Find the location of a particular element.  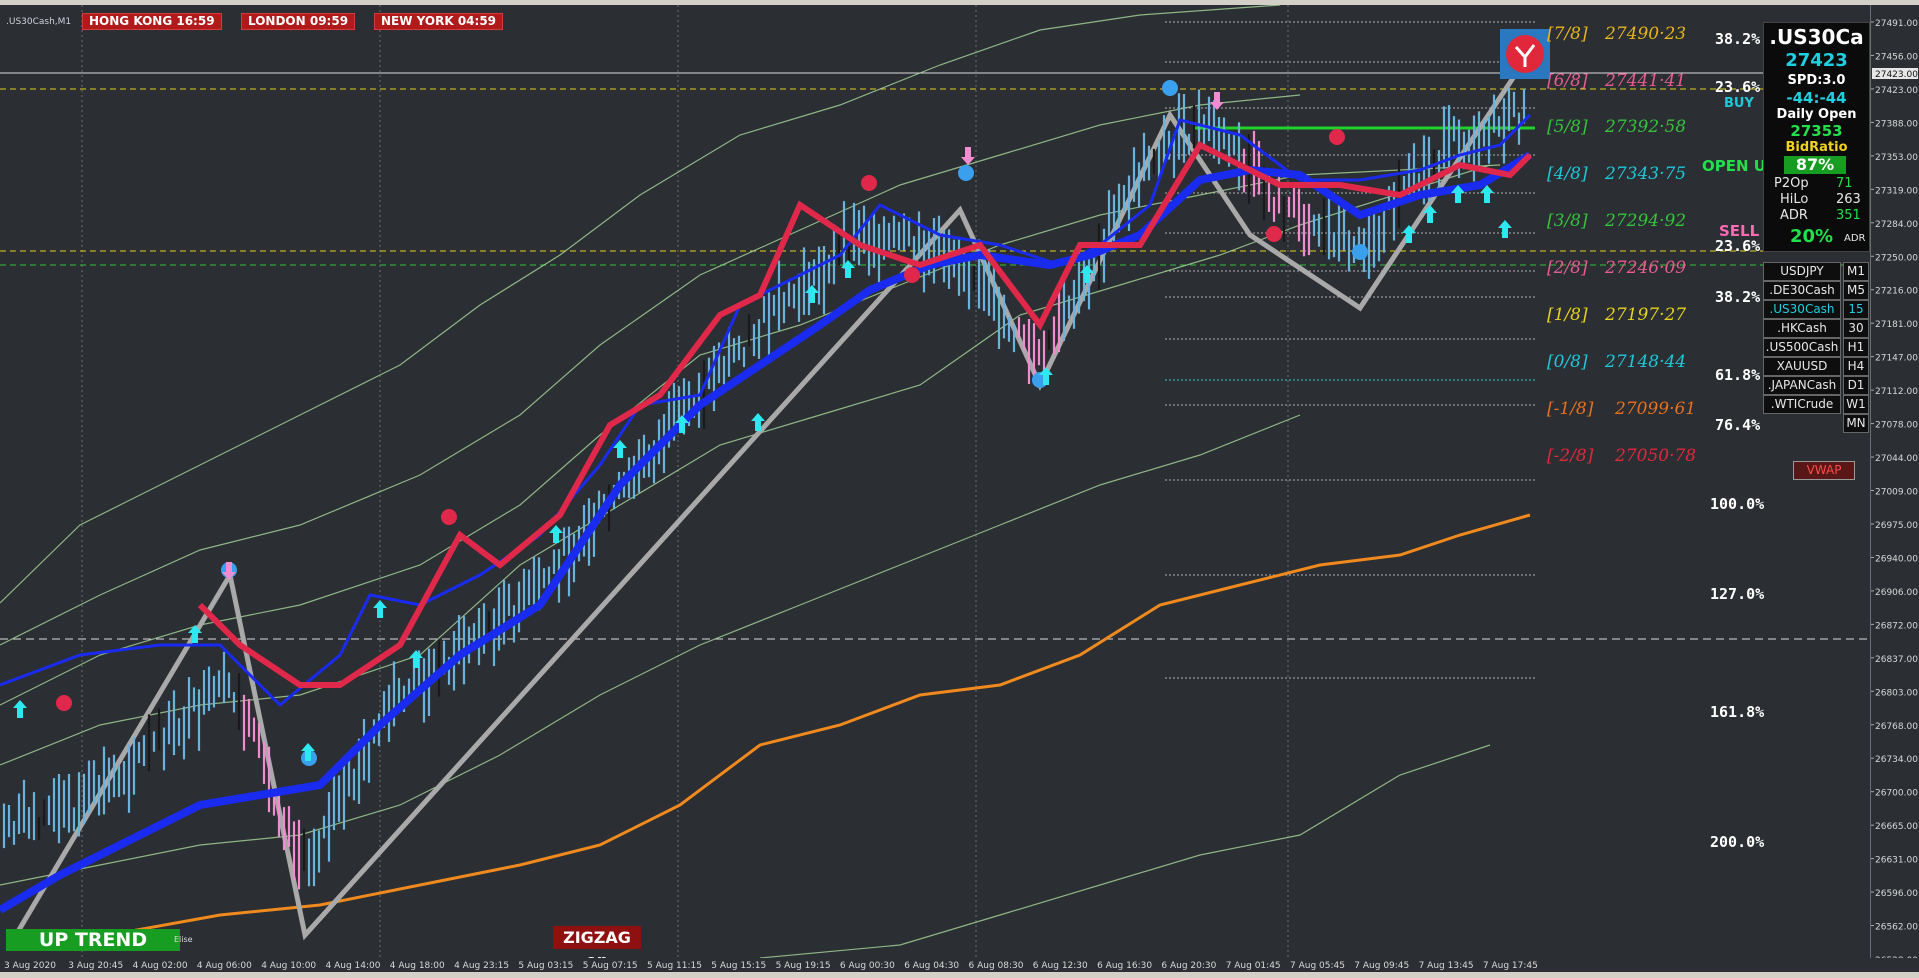

time-axis-label: 7 Aug 05:45 is located at coordinates (1317, 966).